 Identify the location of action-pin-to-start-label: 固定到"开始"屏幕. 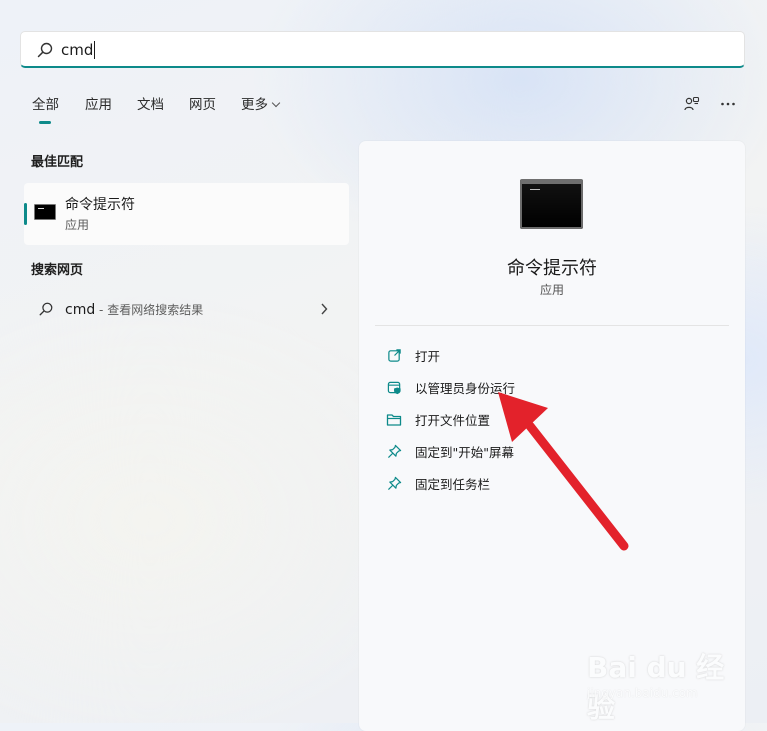
(464, 452).